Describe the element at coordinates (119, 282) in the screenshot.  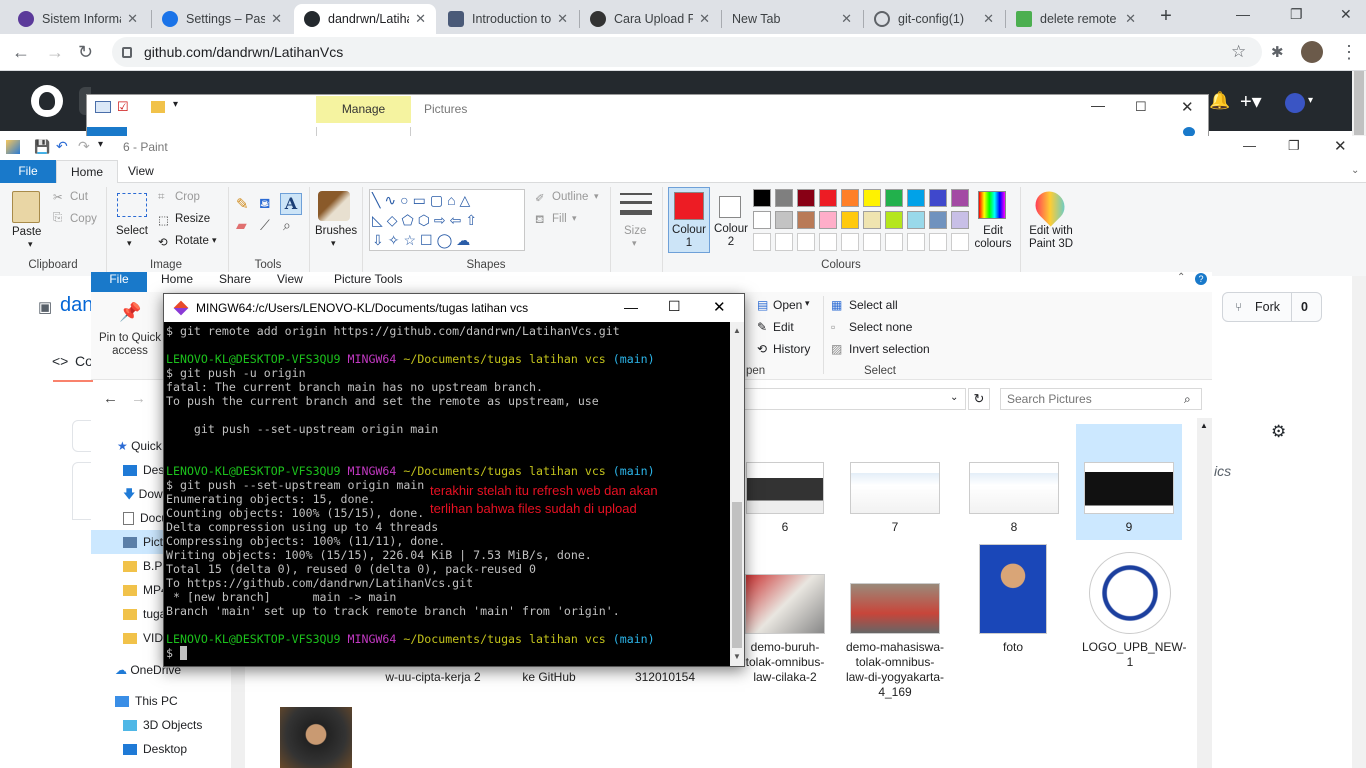
I see `explorer-tab-file: File` at that location.